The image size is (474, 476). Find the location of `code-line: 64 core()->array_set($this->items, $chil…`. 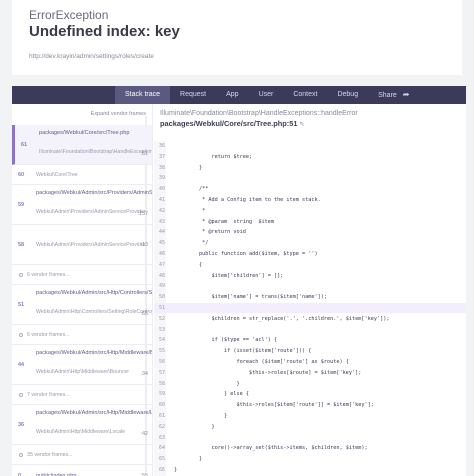

code-line: 64 core()->array_set($this->items, $chil… is located at coordinates (310, 448).